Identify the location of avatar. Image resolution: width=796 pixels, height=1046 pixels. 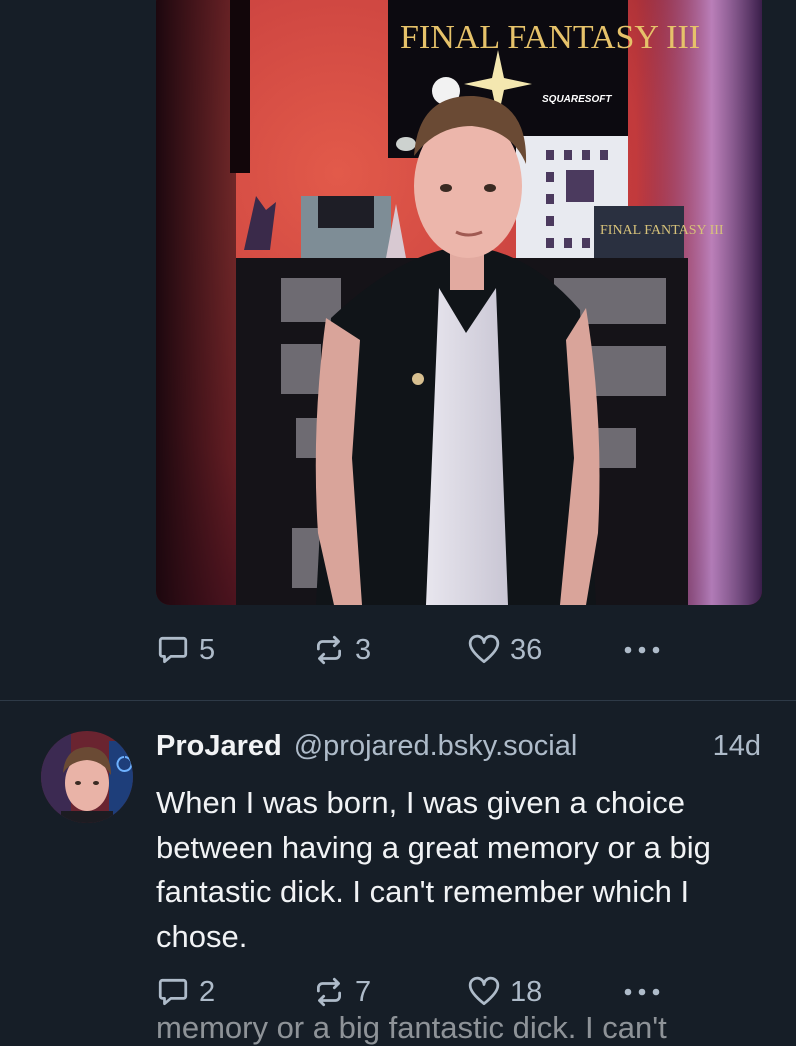
(87, 777).